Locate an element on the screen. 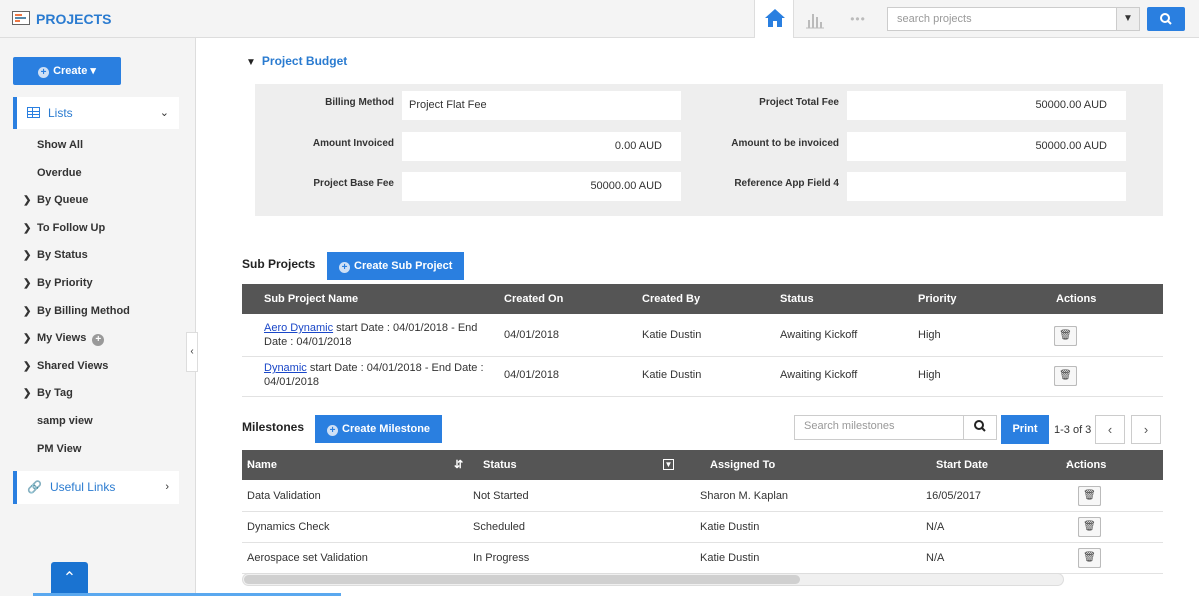 Image resolution: width=1199 pixels, height=596 pixels. sidebar-item-label: samp view is located at coordinates (65, 420).